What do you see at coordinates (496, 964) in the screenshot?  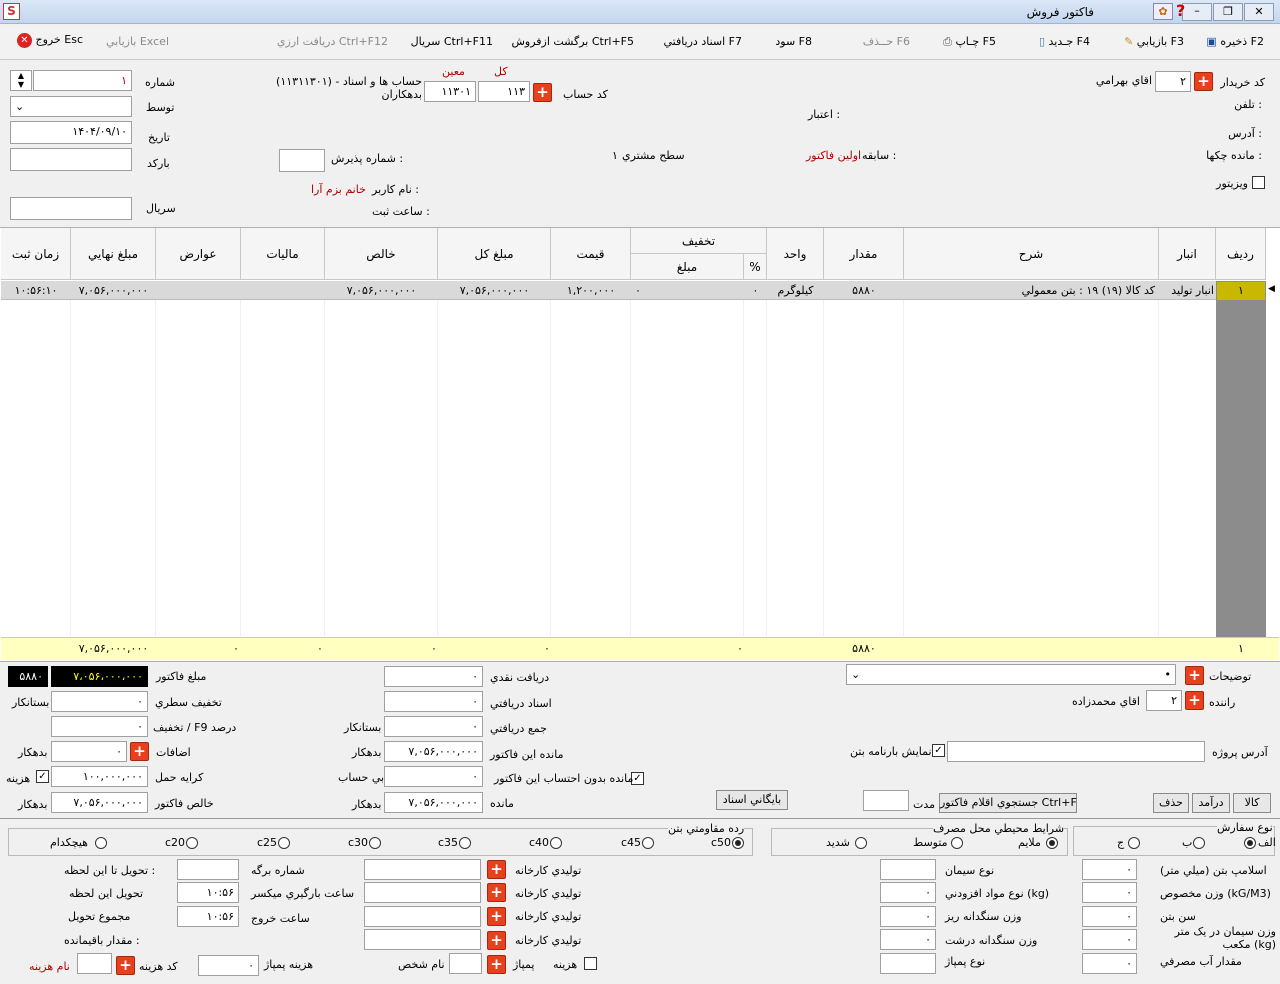 I see `pump-add-button: +` at bounding box center [496, 964].